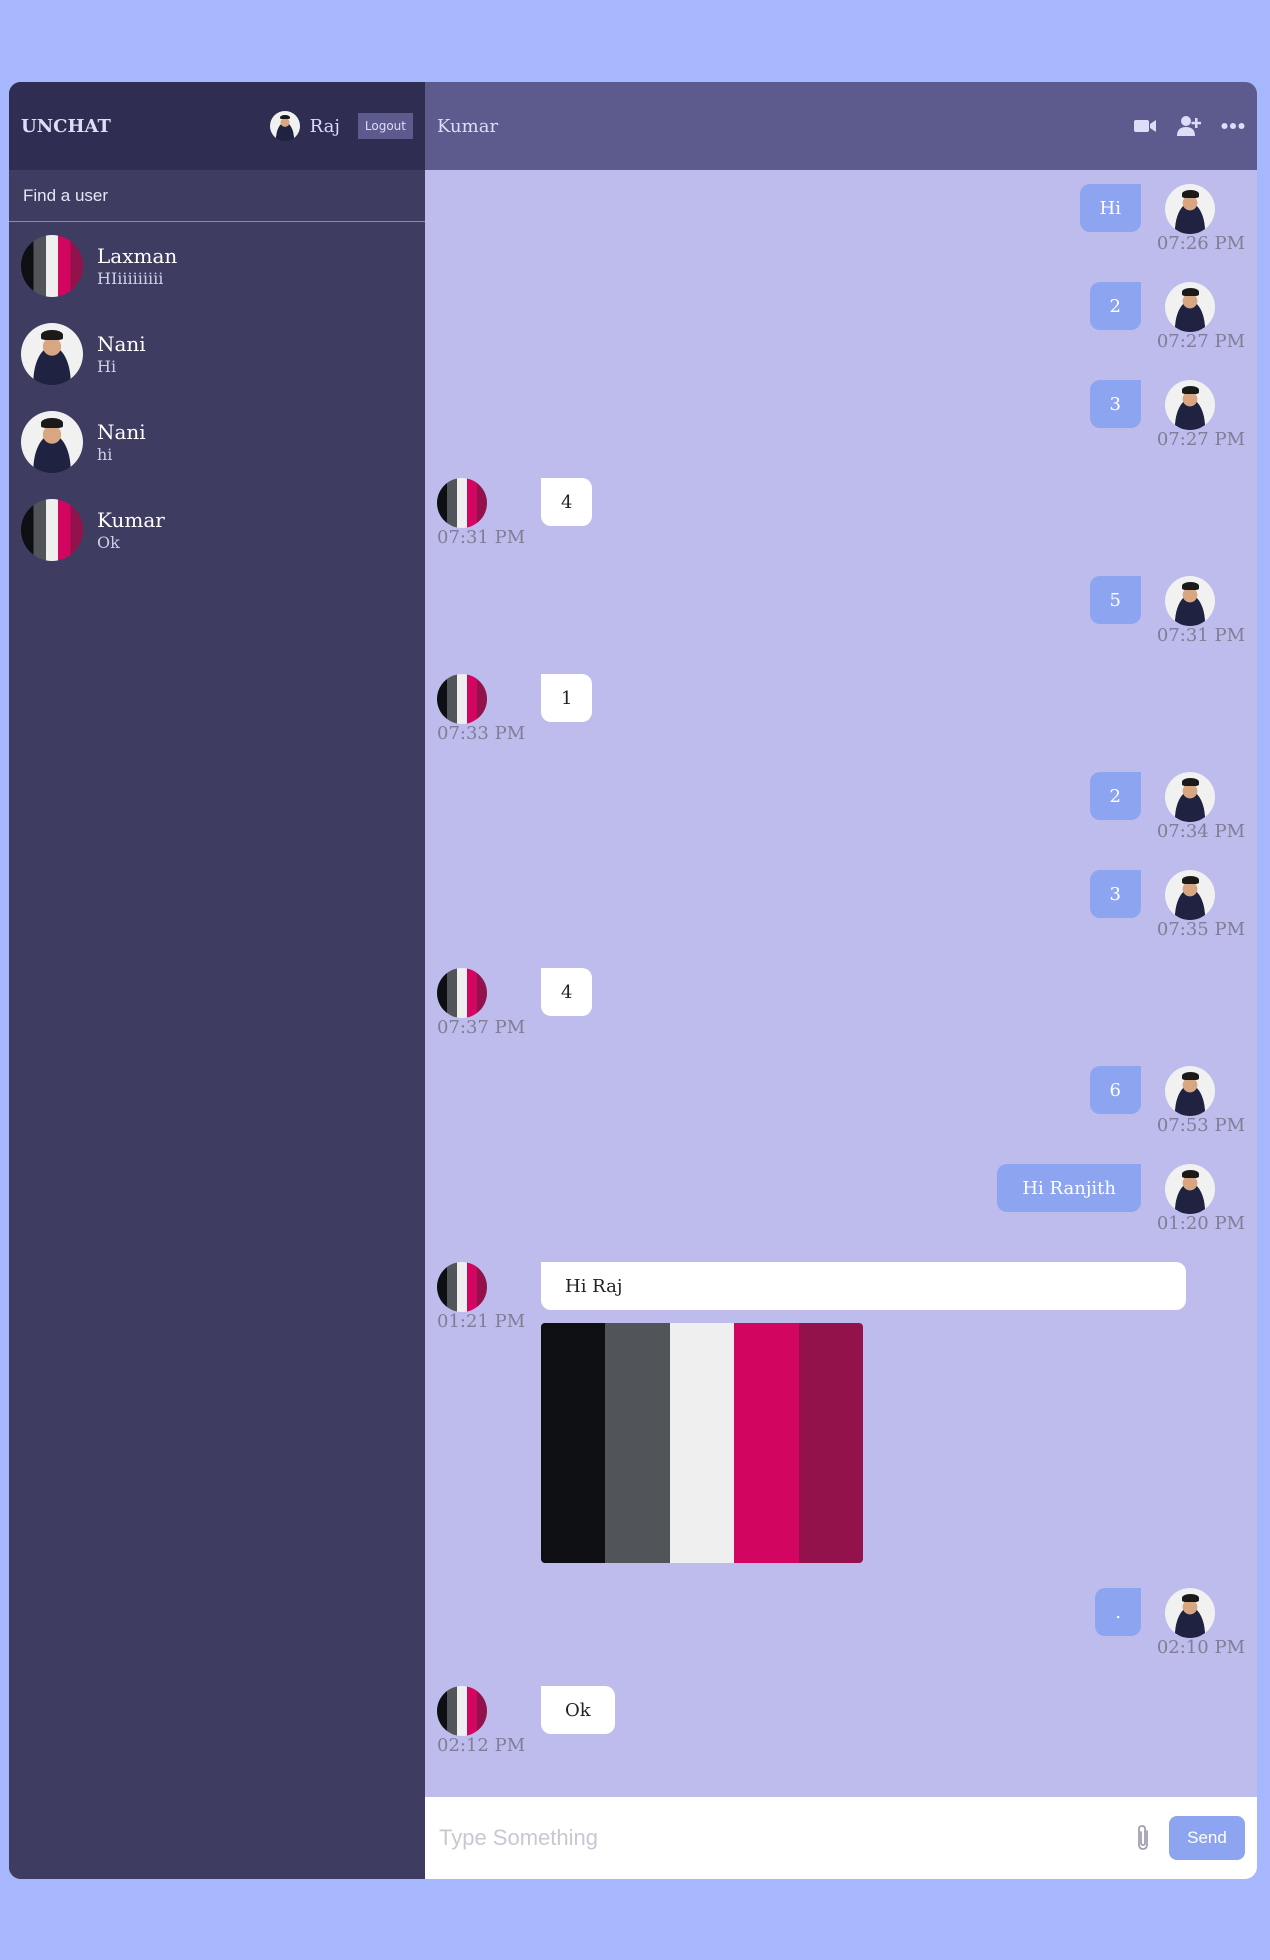 The image size is (1270, 1960). Describe the element at coordinates (1200, 831) in the screenshot. I see `message-time: 07:34 PM` at that location.